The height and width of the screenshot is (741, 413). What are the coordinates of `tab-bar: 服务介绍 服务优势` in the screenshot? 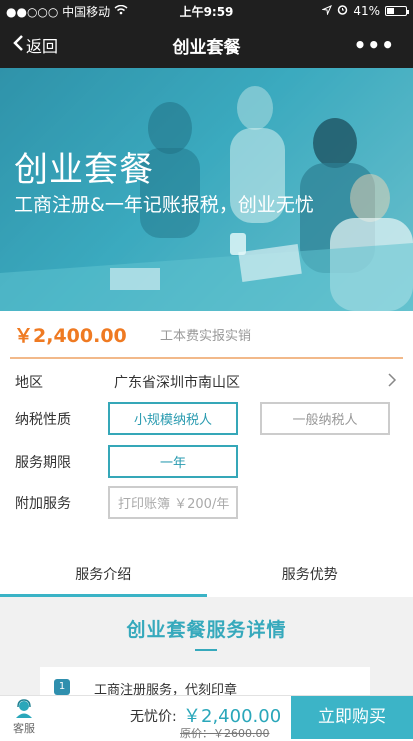 It's located at (206, 577).